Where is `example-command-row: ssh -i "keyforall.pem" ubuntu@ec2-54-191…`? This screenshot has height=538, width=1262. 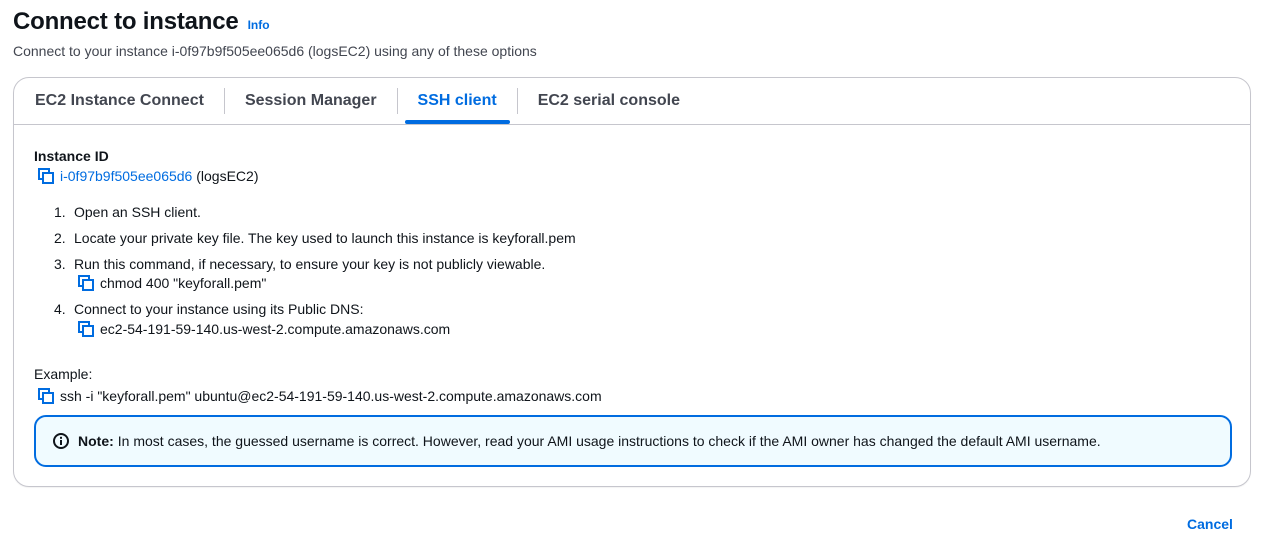
example-command-row: ssh -i "keyforall.pem" ubuntu@ec2-54-191… is located at coordinates (320, 396).